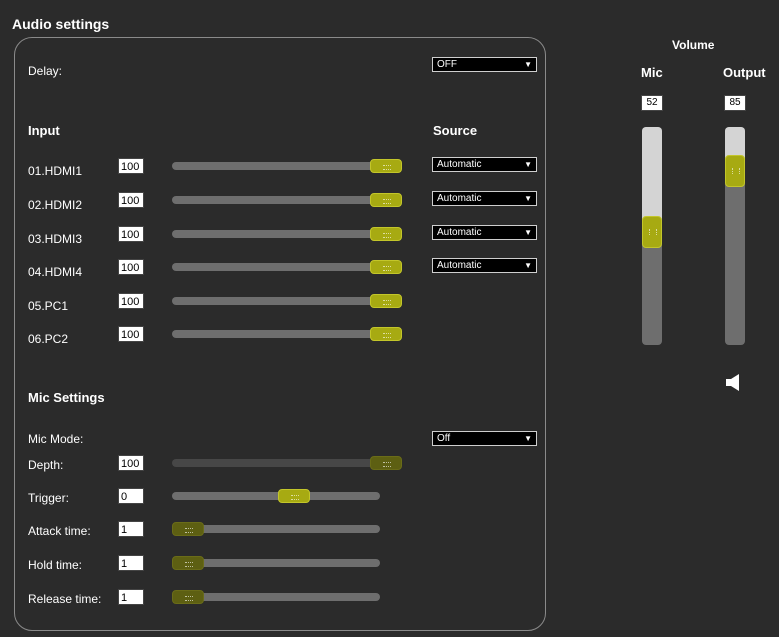 The width and height of the screenshot is (779, 637). I want to click on input-name-label: 06.PC2, so click(48, 339).